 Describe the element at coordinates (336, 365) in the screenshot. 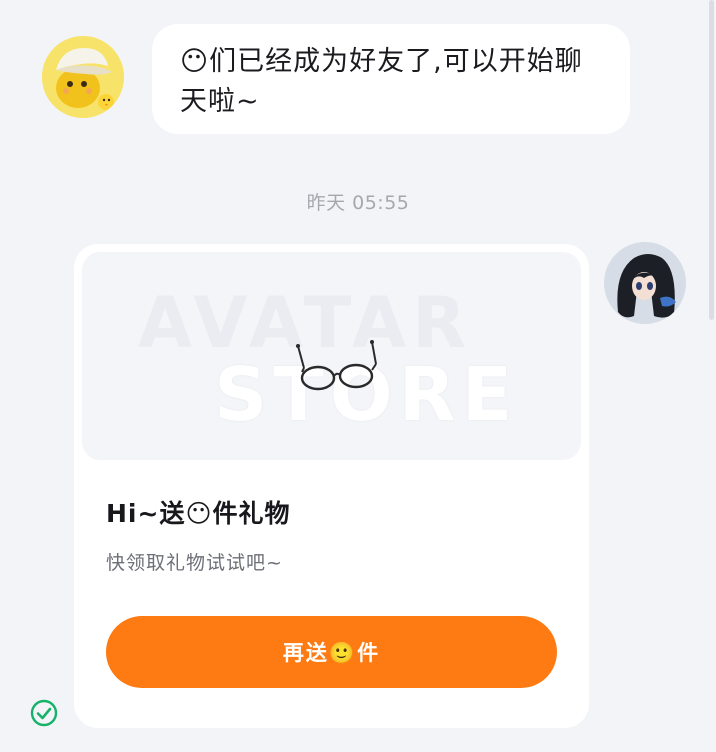

I see `glasses-icon` at that location.